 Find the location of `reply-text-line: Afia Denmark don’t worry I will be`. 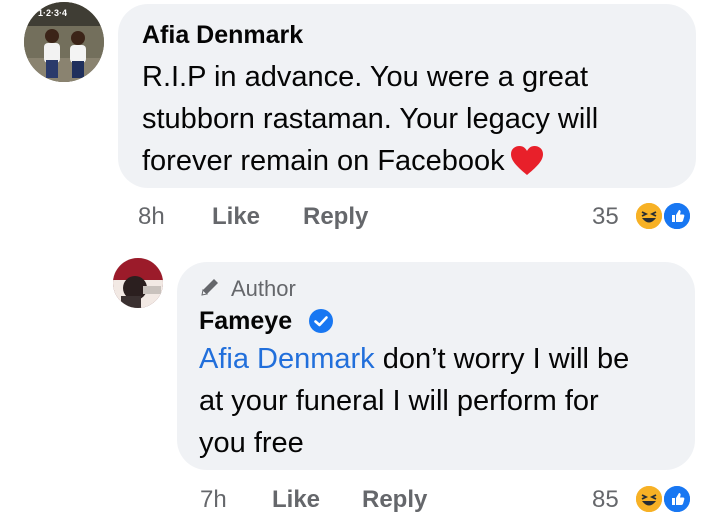

reply-text-line: Afia Denmark don’t worry I will be is located at coordinates (414, 359).